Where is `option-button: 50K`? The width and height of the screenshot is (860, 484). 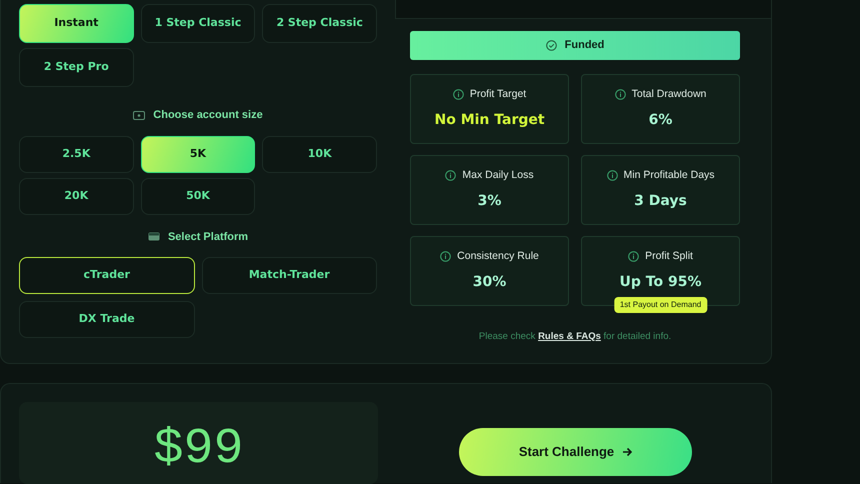
option-button: 50K is located at coordinates (198, 196).